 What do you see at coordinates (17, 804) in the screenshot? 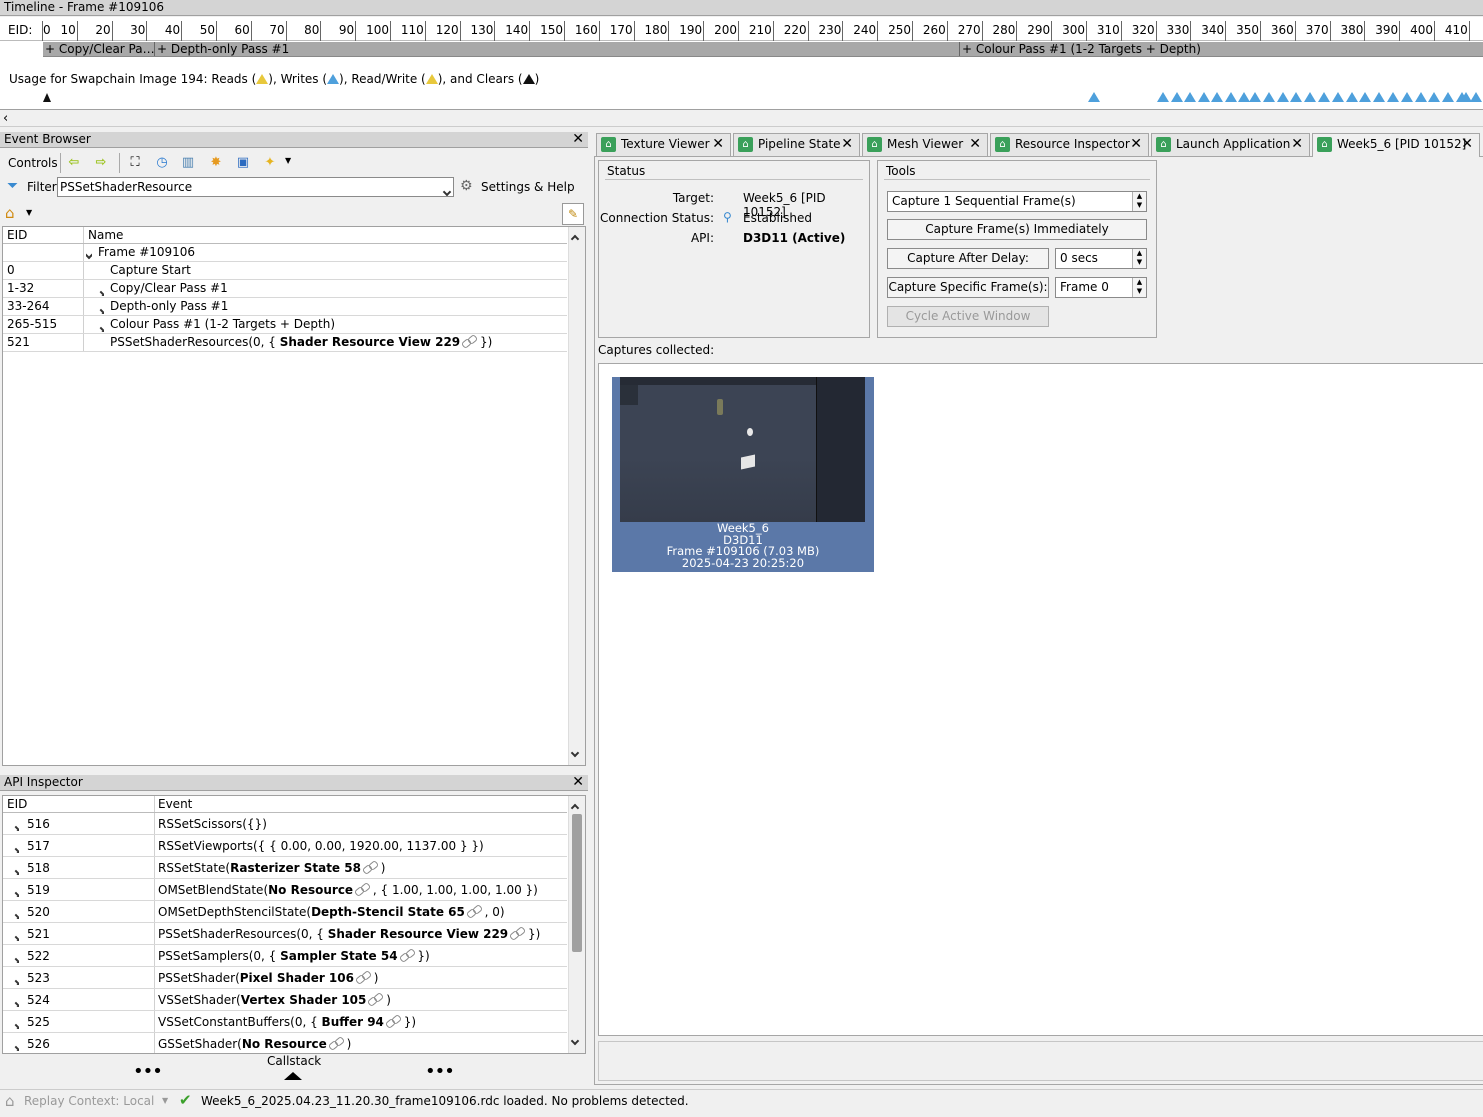
I see `api-col-eid-header: EID` at bounding box center [17, 804].